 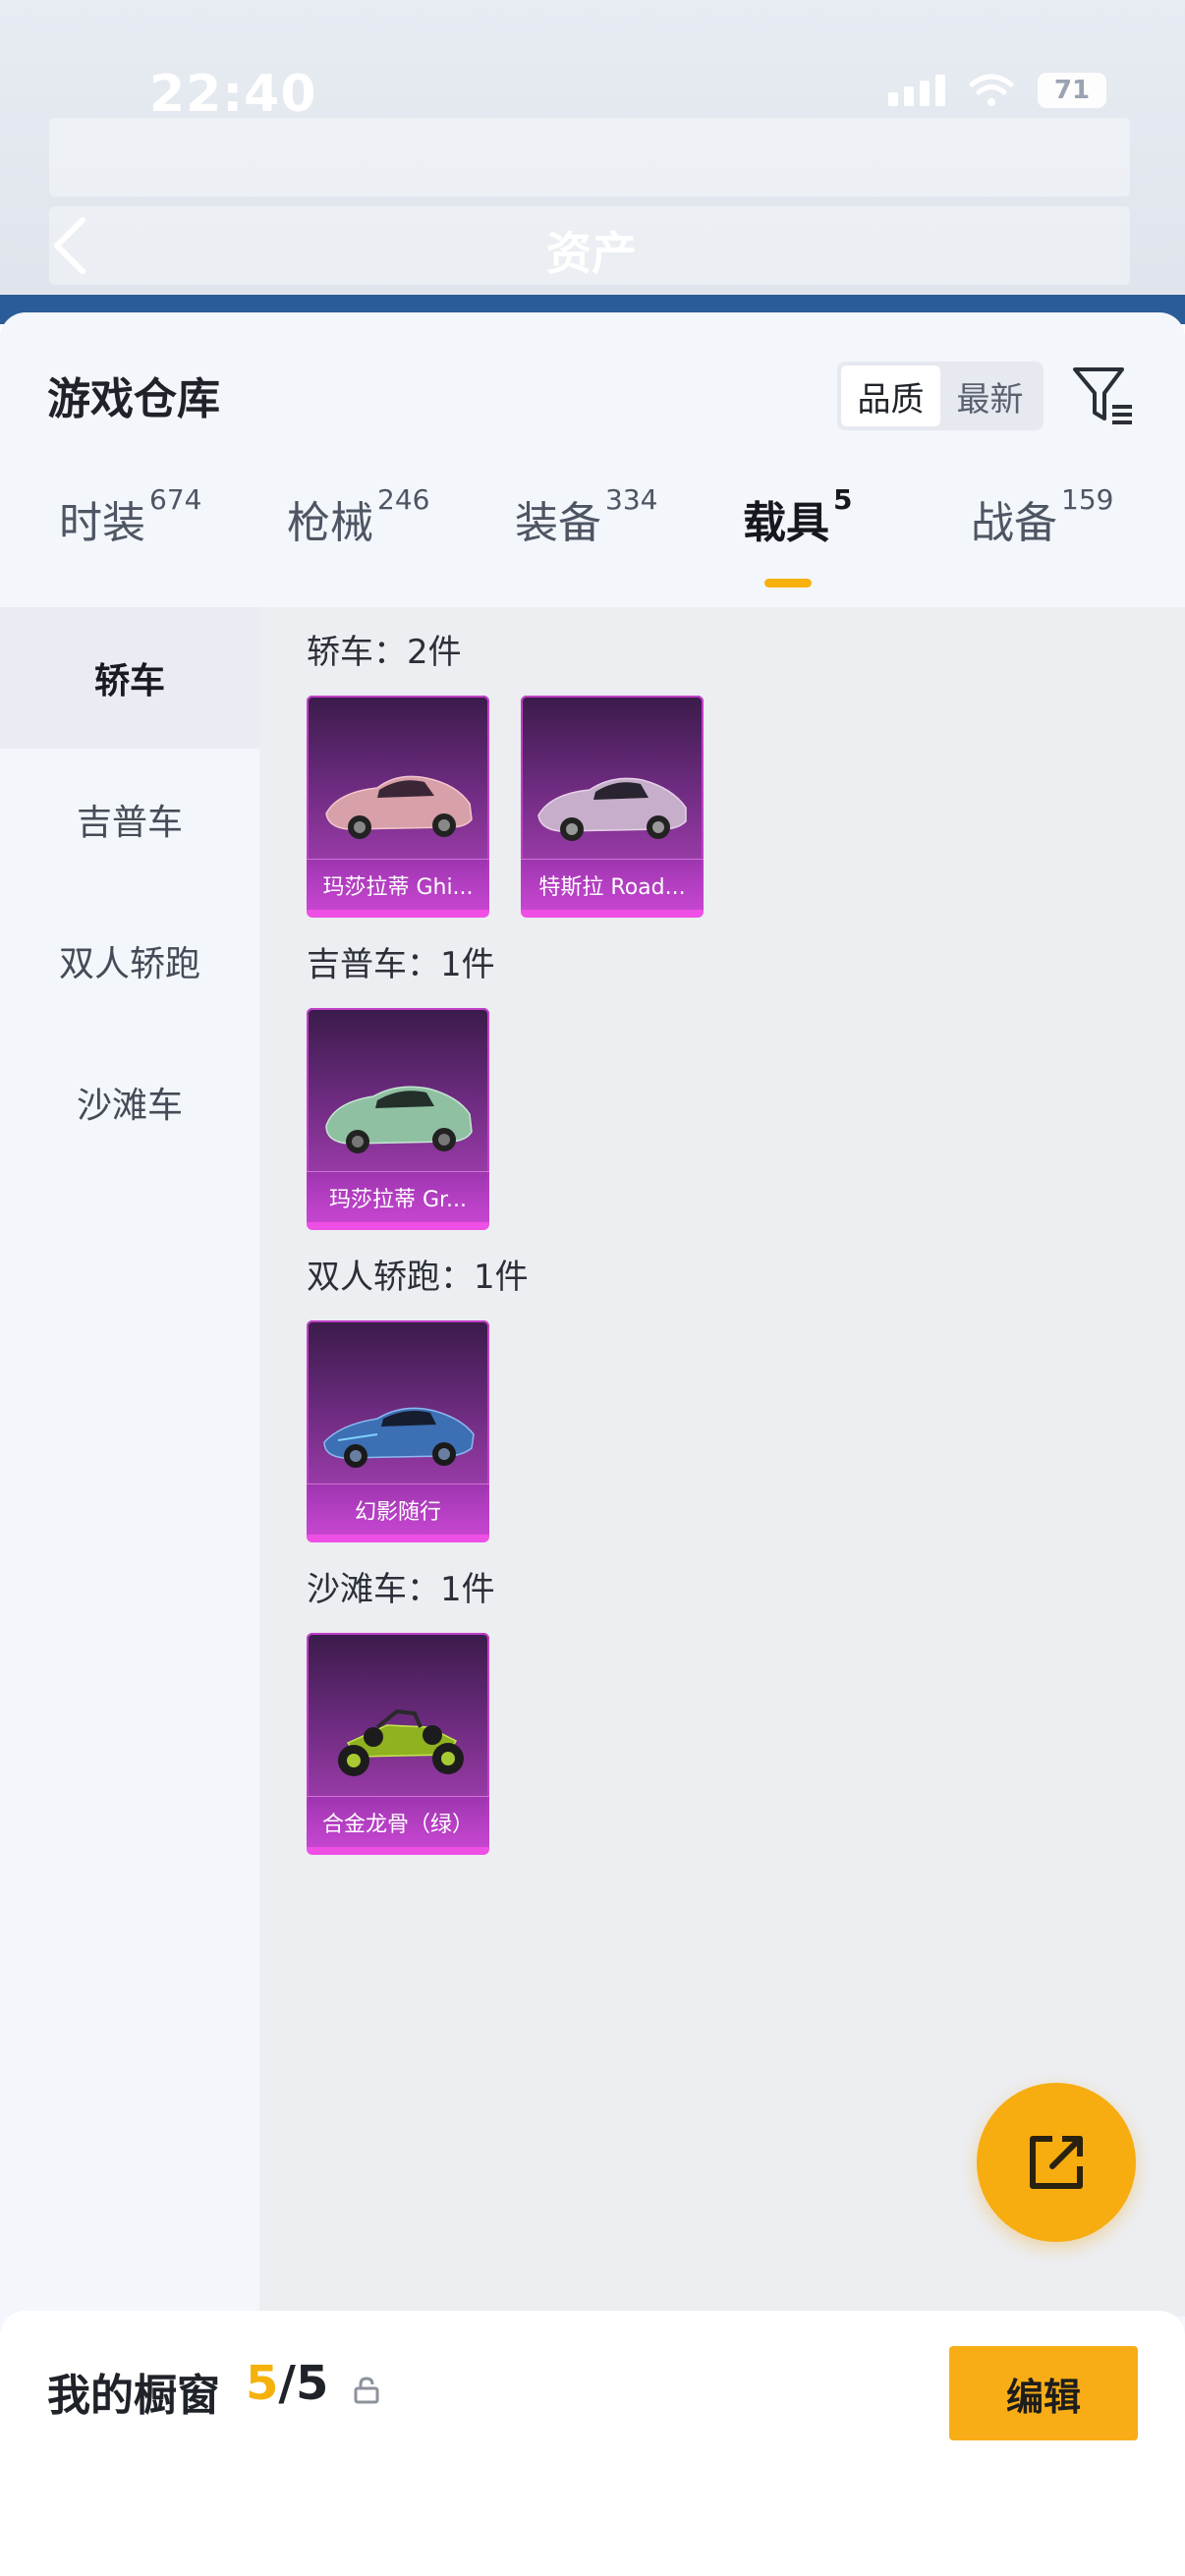 I want to click on tab-equipment: 装备 334, so click(x=586, y=516).